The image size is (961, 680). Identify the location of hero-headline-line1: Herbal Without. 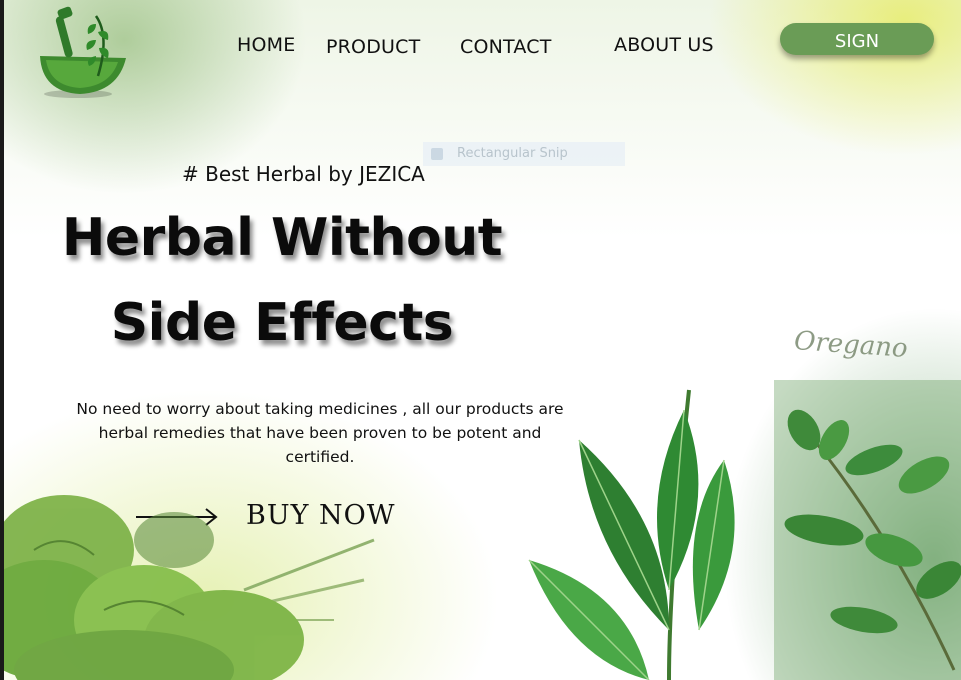
(282, 238).